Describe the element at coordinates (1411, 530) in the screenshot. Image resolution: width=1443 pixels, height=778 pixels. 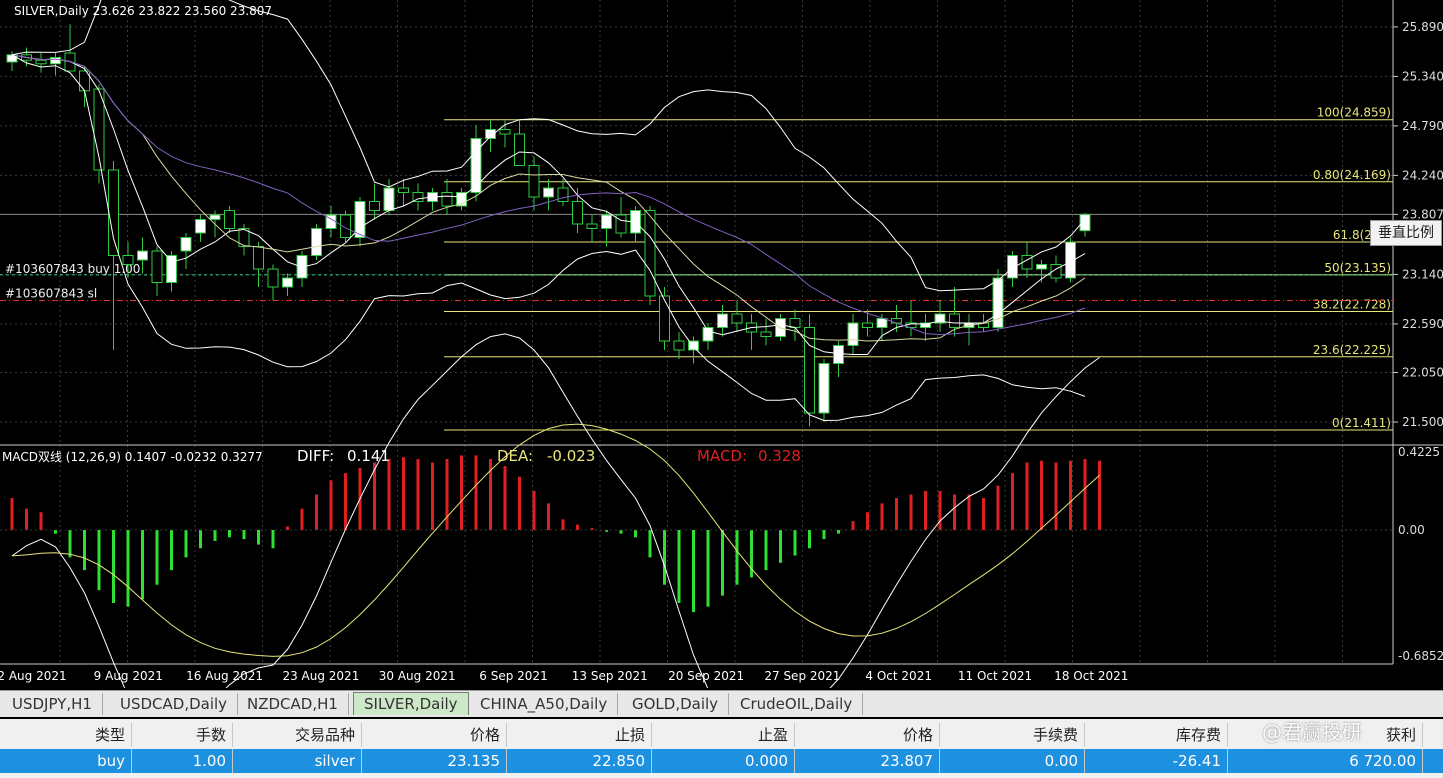
I see `macd-axis-label: 0.00` at that location.